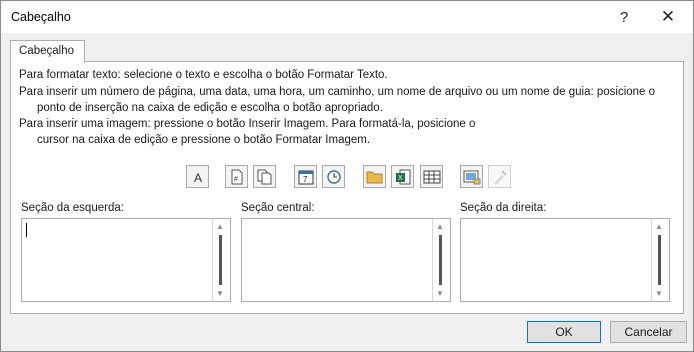  What do you see at coordinates (564, 332) in the screenshot?
I see `ok-button: OK` at bounding box center [564, 332].